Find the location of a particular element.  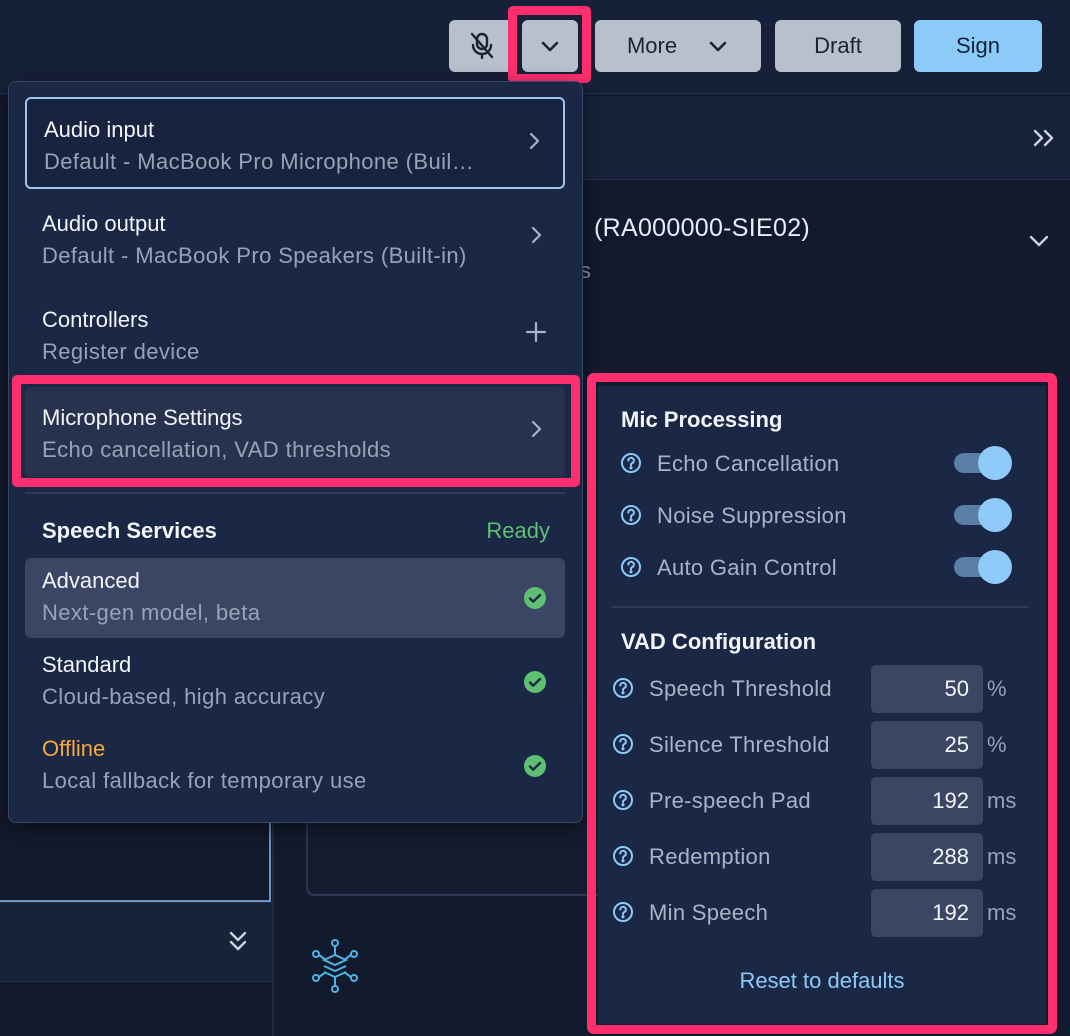

auto-gain-control-toggle is located at coordinates (983, 567).